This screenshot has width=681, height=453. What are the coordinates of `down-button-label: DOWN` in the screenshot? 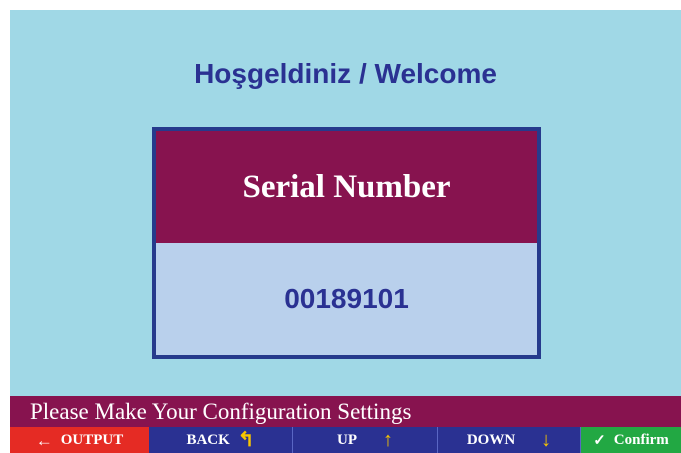 It's located at (491, 439).